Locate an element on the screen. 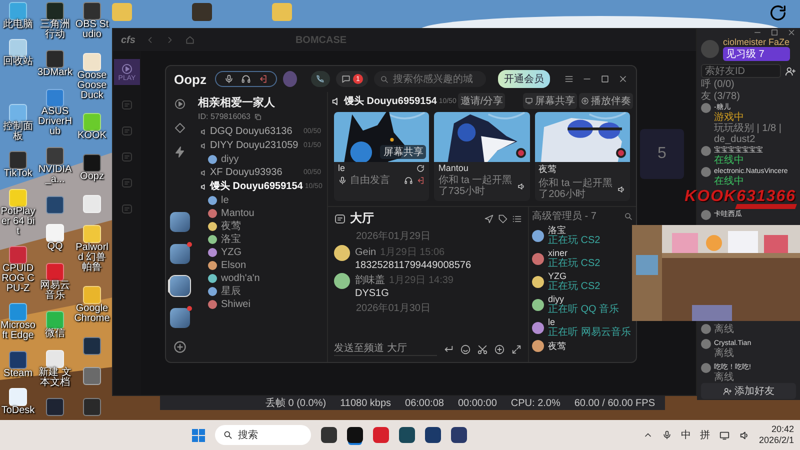  section-header: 呼 (0/0) is located at coordinates (748, 84).